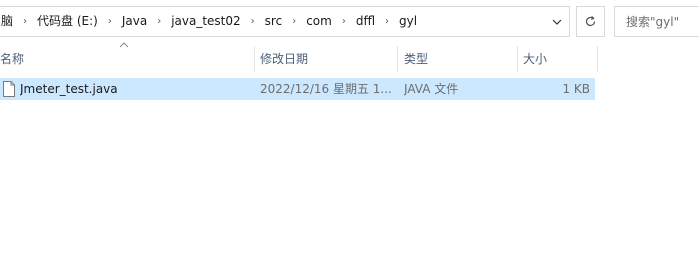 Image resolution: width=699 pixels, height=258 pixels. I want to click on file-name: Jmeter_test.java, so click(69, 89).